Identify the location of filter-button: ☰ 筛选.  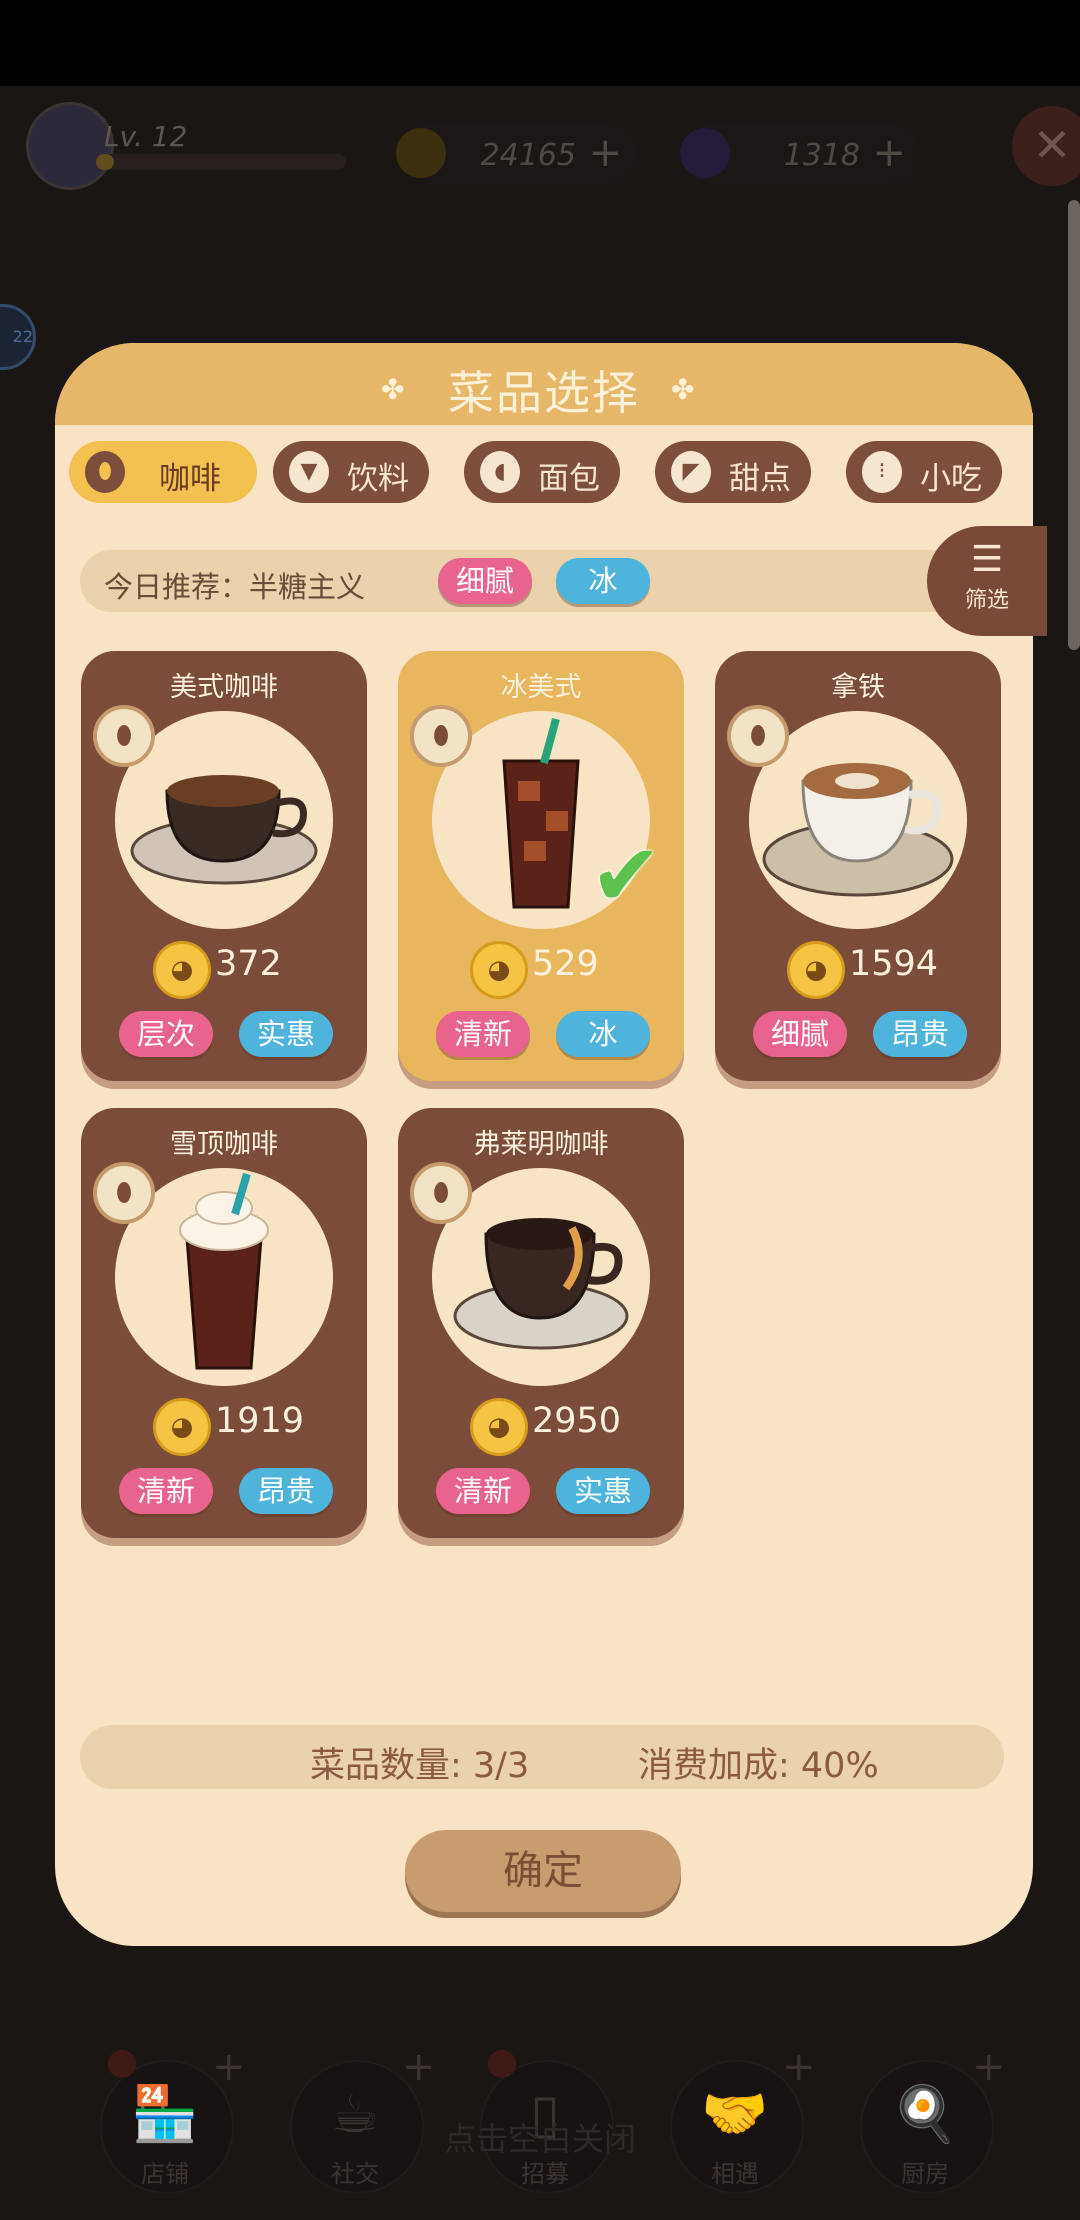
(987, 581).